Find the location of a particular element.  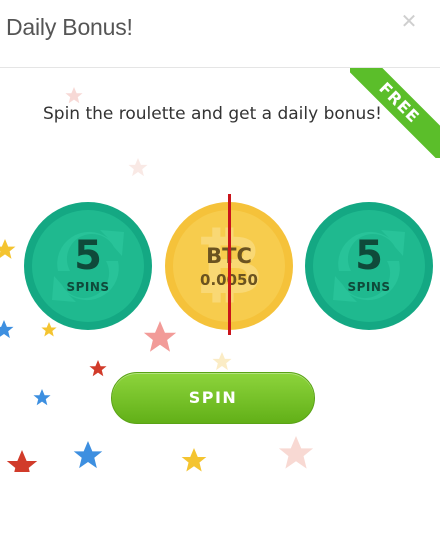

free-ribbon: FREE is located at coordinates (395, 113).